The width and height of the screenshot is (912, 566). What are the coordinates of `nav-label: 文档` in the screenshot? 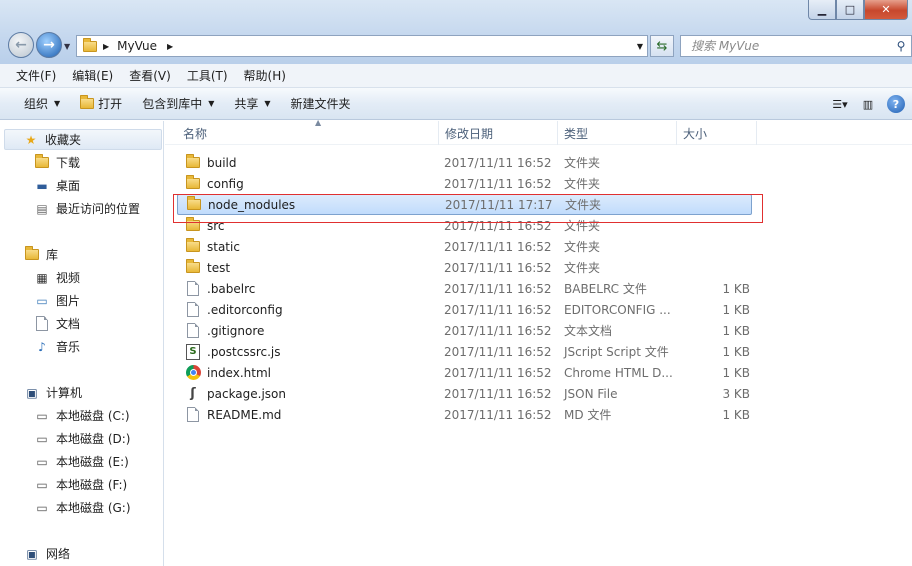 It's located at (68, 324).